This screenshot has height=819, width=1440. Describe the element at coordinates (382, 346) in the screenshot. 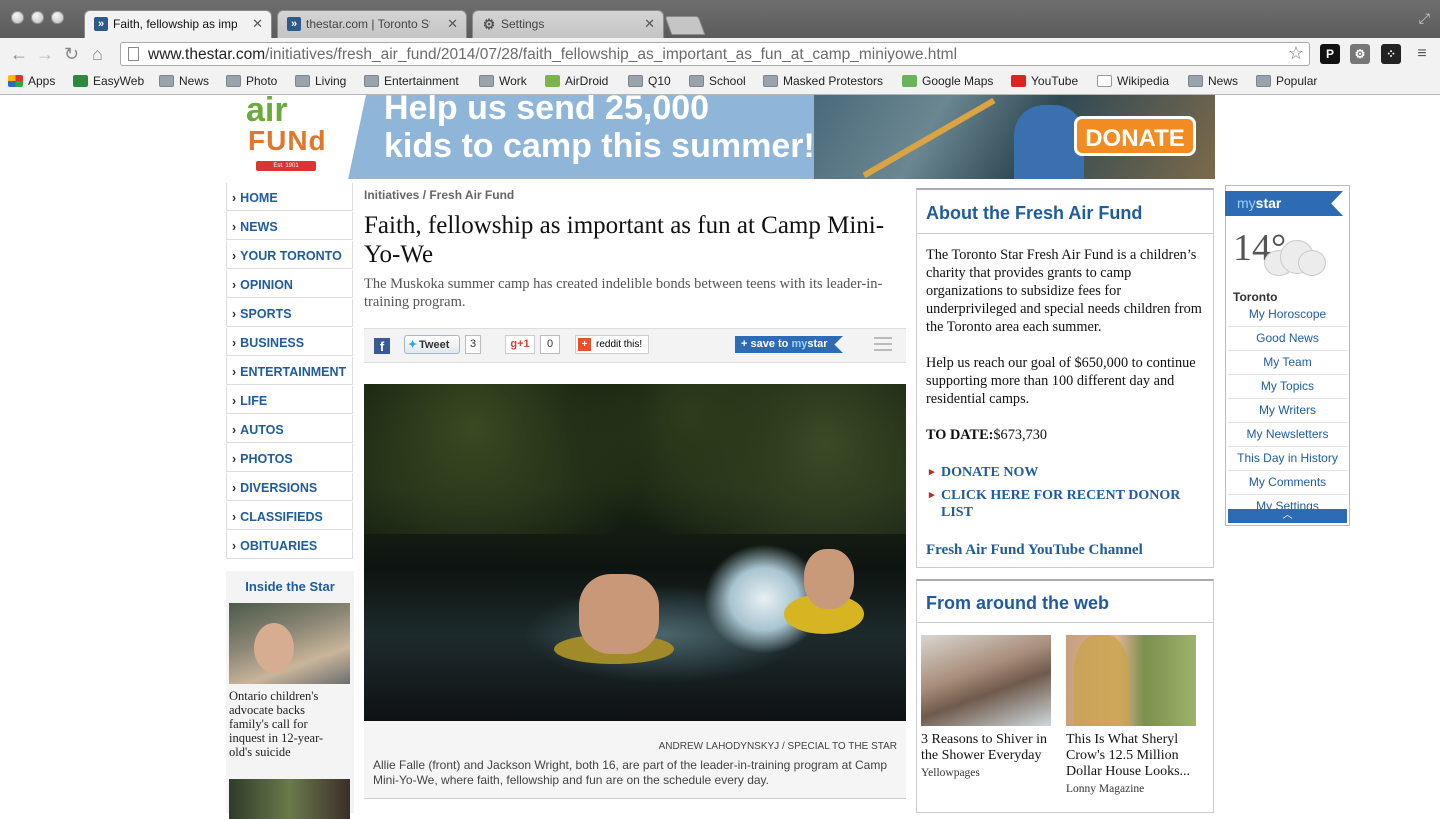

I see `facebook-share-icon: f` at that location.